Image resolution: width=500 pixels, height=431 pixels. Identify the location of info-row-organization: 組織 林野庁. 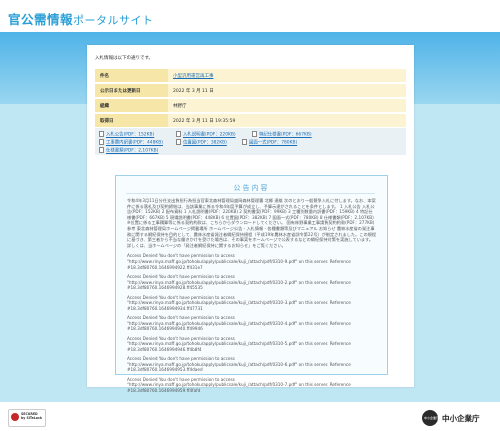
(250, 106).